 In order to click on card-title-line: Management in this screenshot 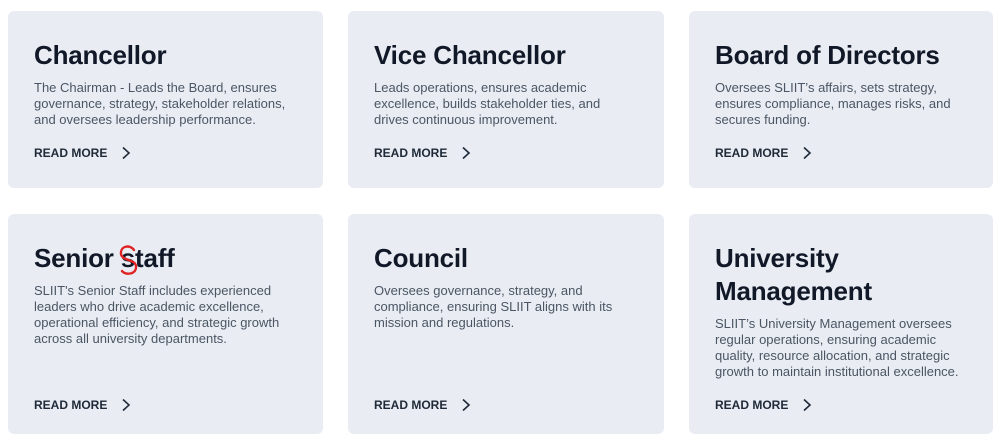, I will do `click(793, 291)`.